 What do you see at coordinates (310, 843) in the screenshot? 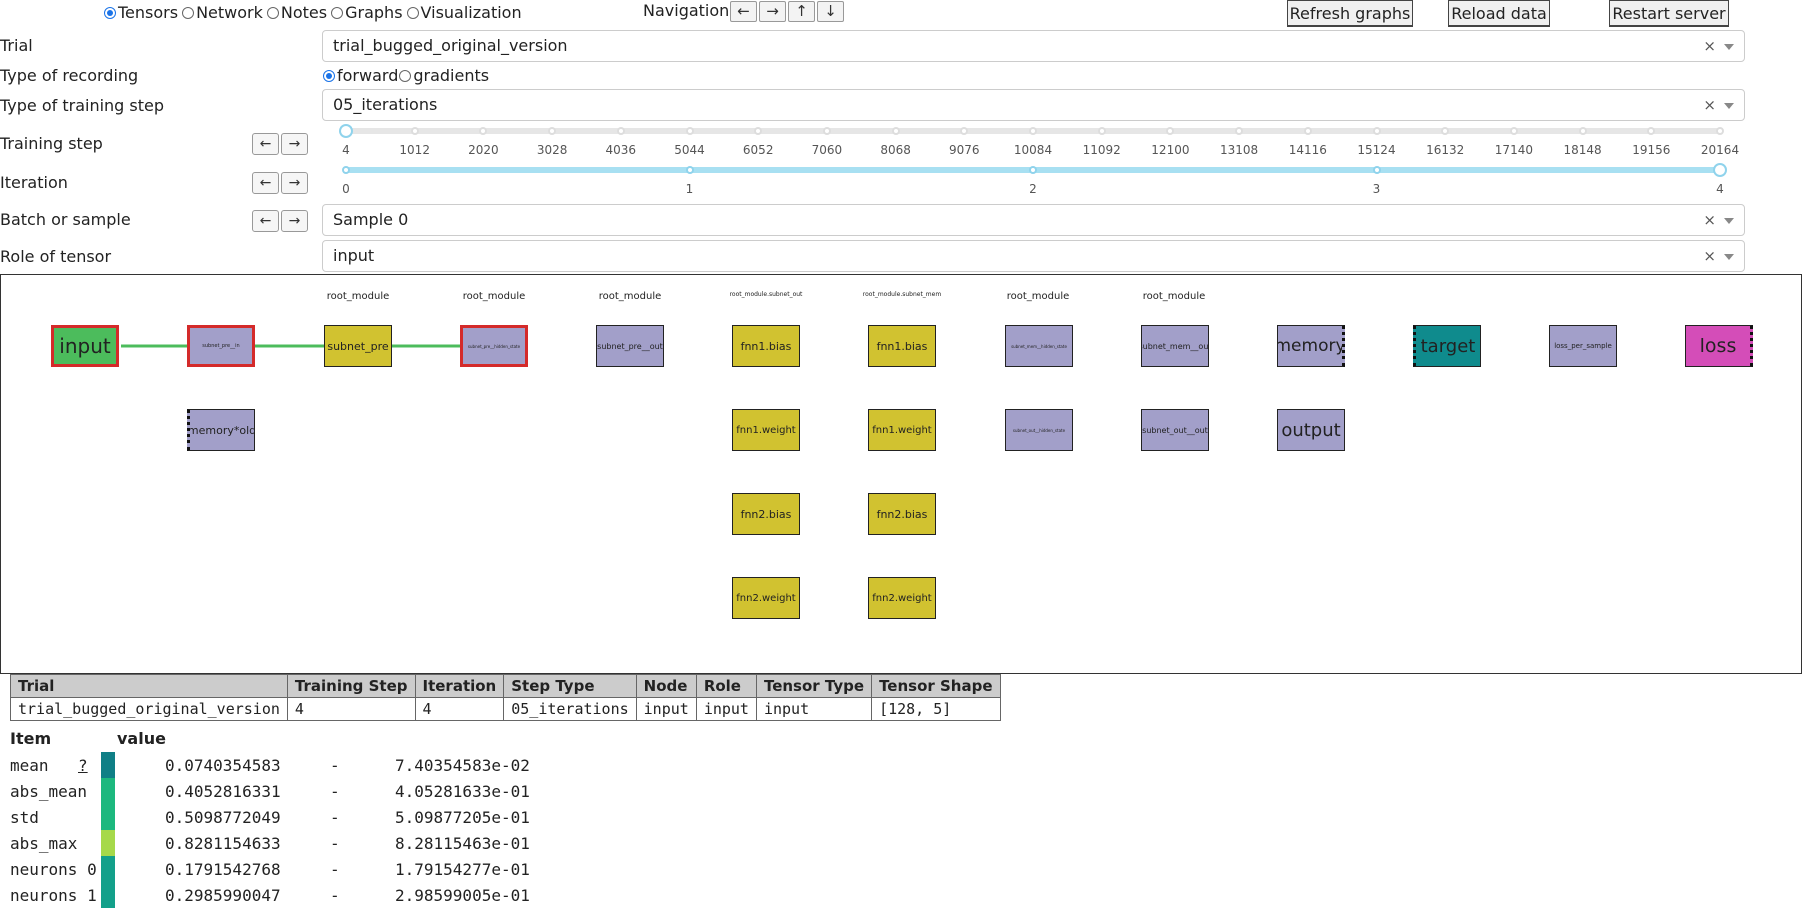
I see `stat-row: abs_max 0.8281154633 - 8.28115463e-01` at bounding box center [310, 843].